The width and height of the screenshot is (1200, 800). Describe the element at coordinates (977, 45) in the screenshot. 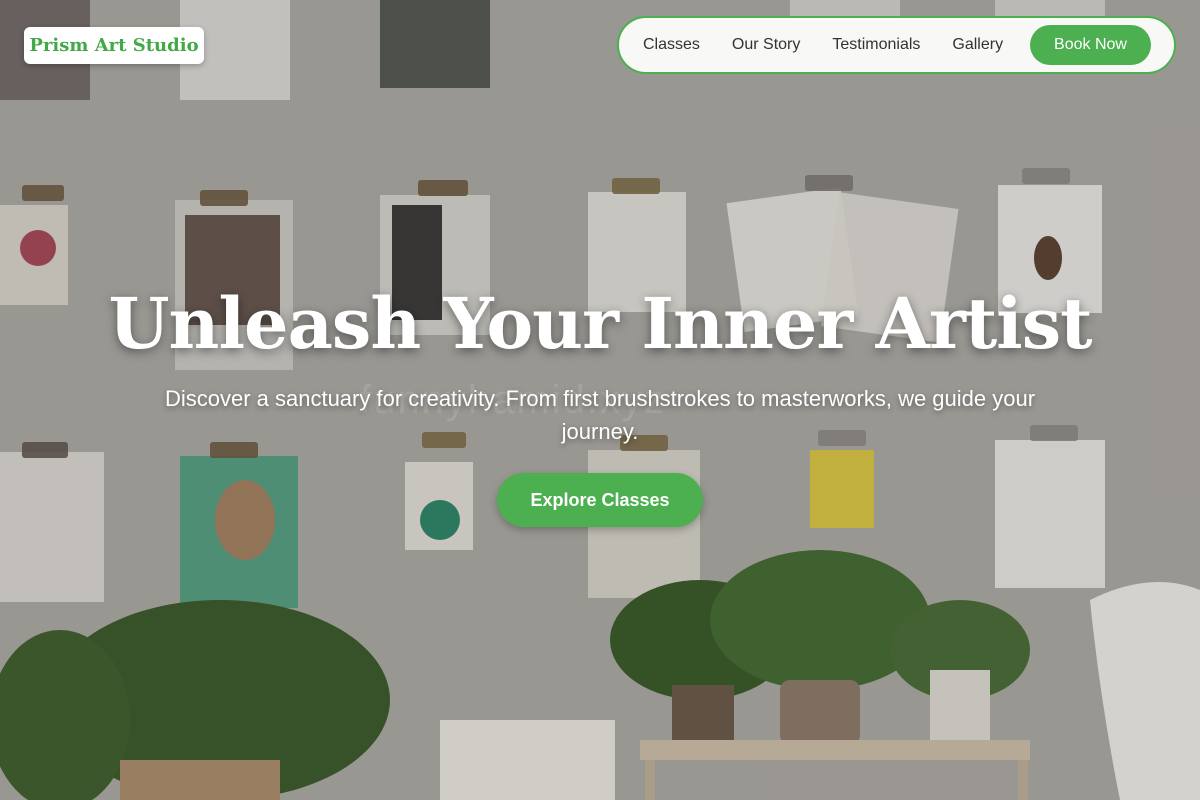

I see `nav-link-gallery: Gallery` at that location.